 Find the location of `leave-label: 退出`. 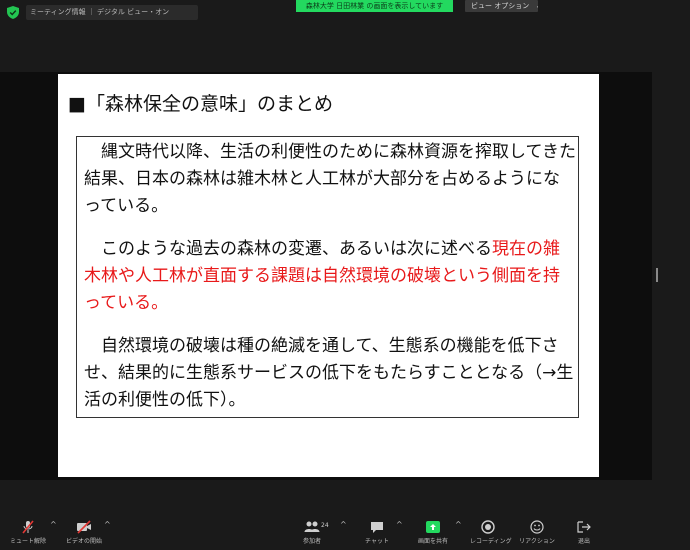

leave-label: 退出 is located at coordinates (583, 541).